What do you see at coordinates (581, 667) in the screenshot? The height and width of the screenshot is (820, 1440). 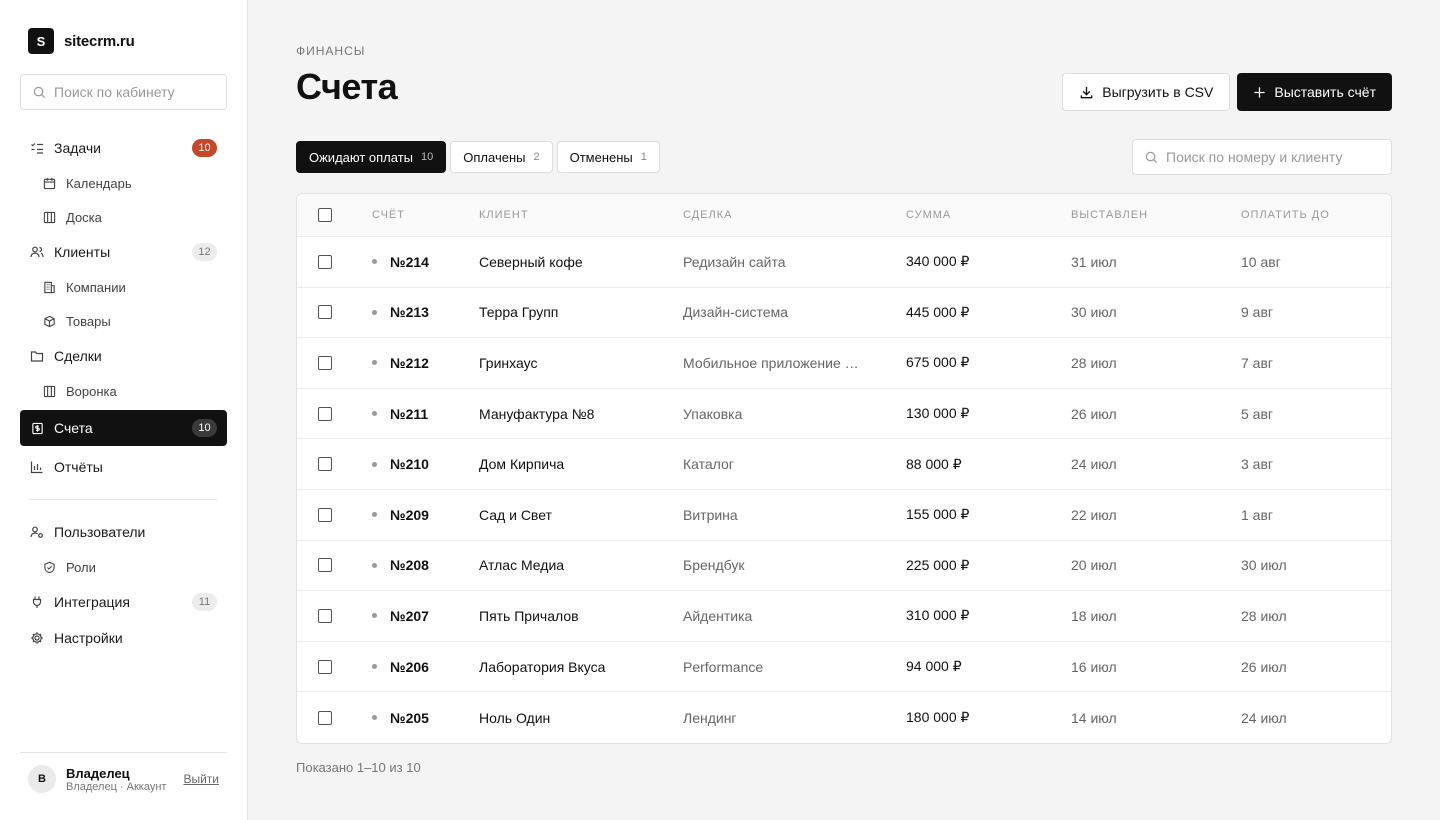 I see `client-name: Лаборатория Вкуса` at bounding box center [581, 667].